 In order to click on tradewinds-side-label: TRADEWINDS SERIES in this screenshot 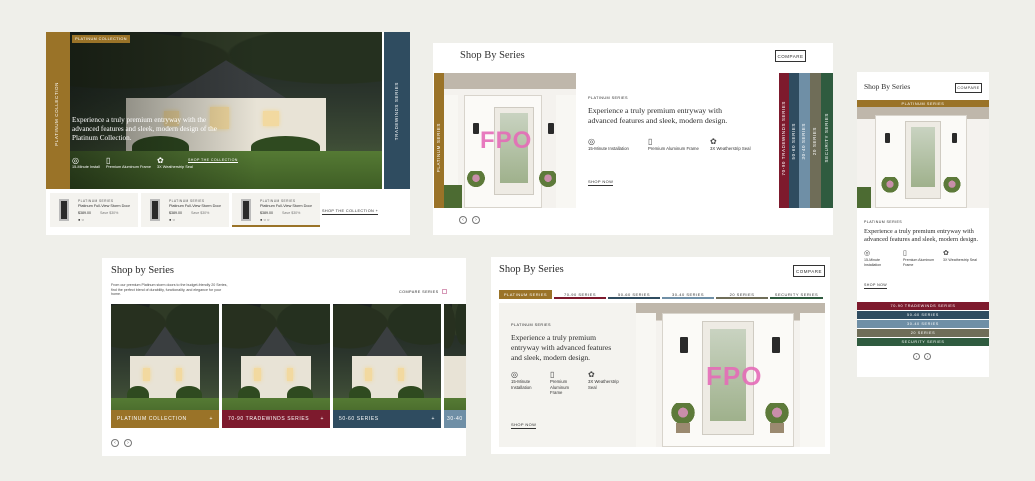, I will do `click(396, 111)`.